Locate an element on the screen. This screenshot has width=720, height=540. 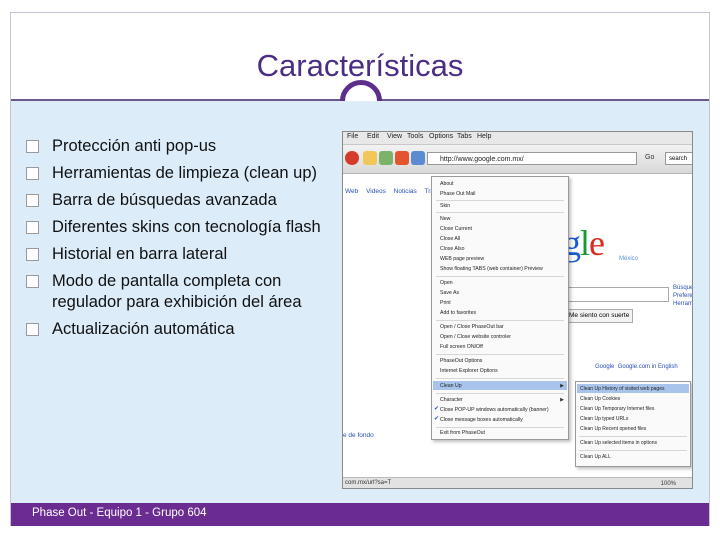
menu-item-clean-up: Clean Up is located at coordinates (451, 386).